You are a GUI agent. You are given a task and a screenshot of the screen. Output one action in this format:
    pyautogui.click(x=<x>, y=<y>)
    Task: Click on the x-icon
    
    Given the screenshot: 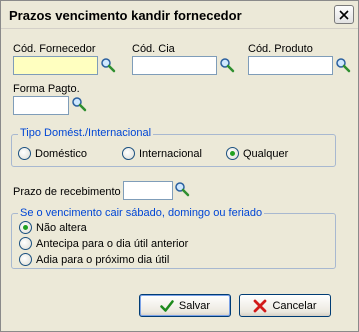 What is the action you would take?
    pyautogui.click(x=260, y=305)
    